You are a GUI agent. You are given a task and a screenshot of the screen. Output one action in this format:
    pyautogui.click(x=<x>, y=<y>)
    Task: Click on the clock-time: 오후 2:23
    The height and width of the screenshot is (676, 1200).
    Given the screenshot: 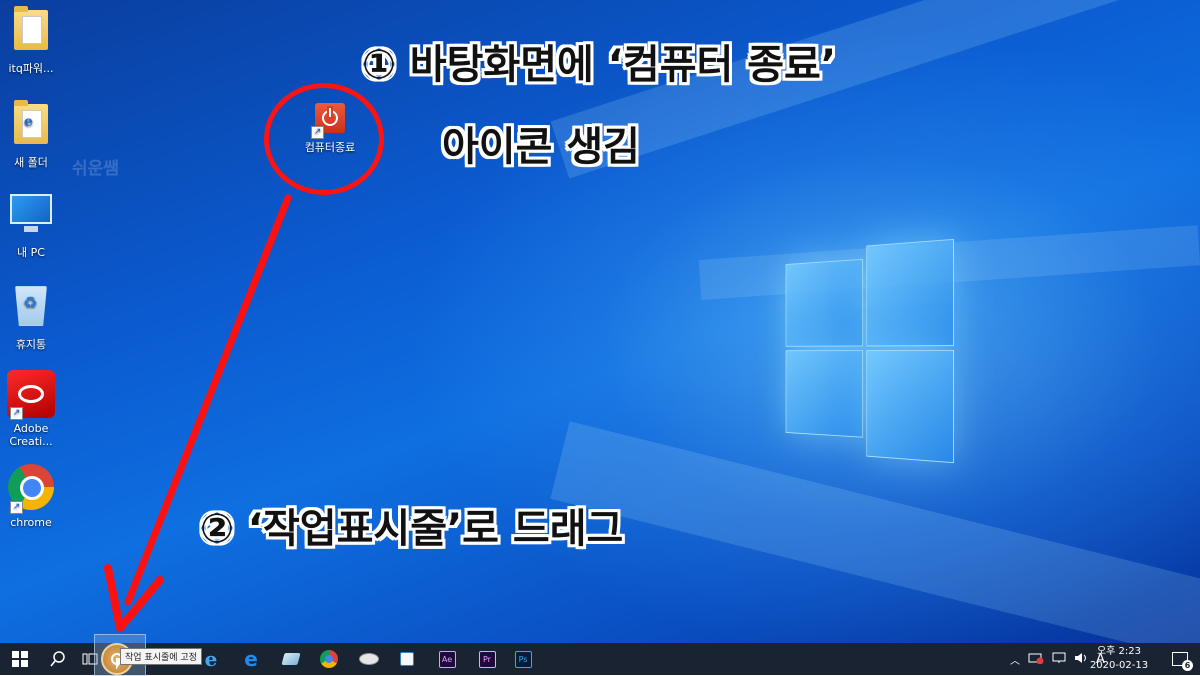 What is the action you would take?
    pyautogui.click(x=1119, y=651)
    